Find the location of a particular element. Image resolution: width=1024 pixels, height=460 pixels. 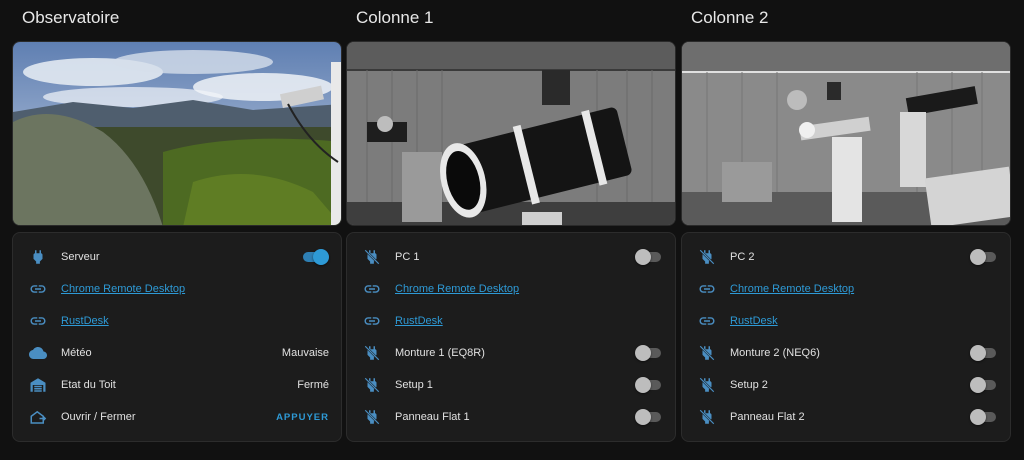

setup-1-toggle is located at coordinates (648, 385).